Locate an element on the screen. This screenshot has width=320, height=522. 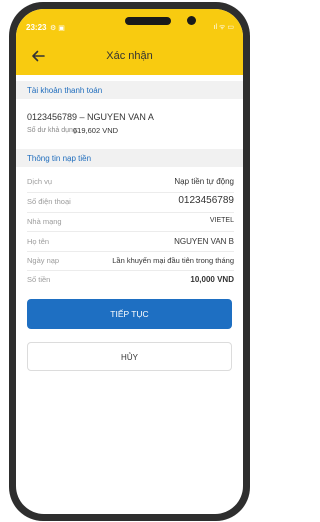
row-value: Nạp tiền tự động is located at coordinates (204, 181).